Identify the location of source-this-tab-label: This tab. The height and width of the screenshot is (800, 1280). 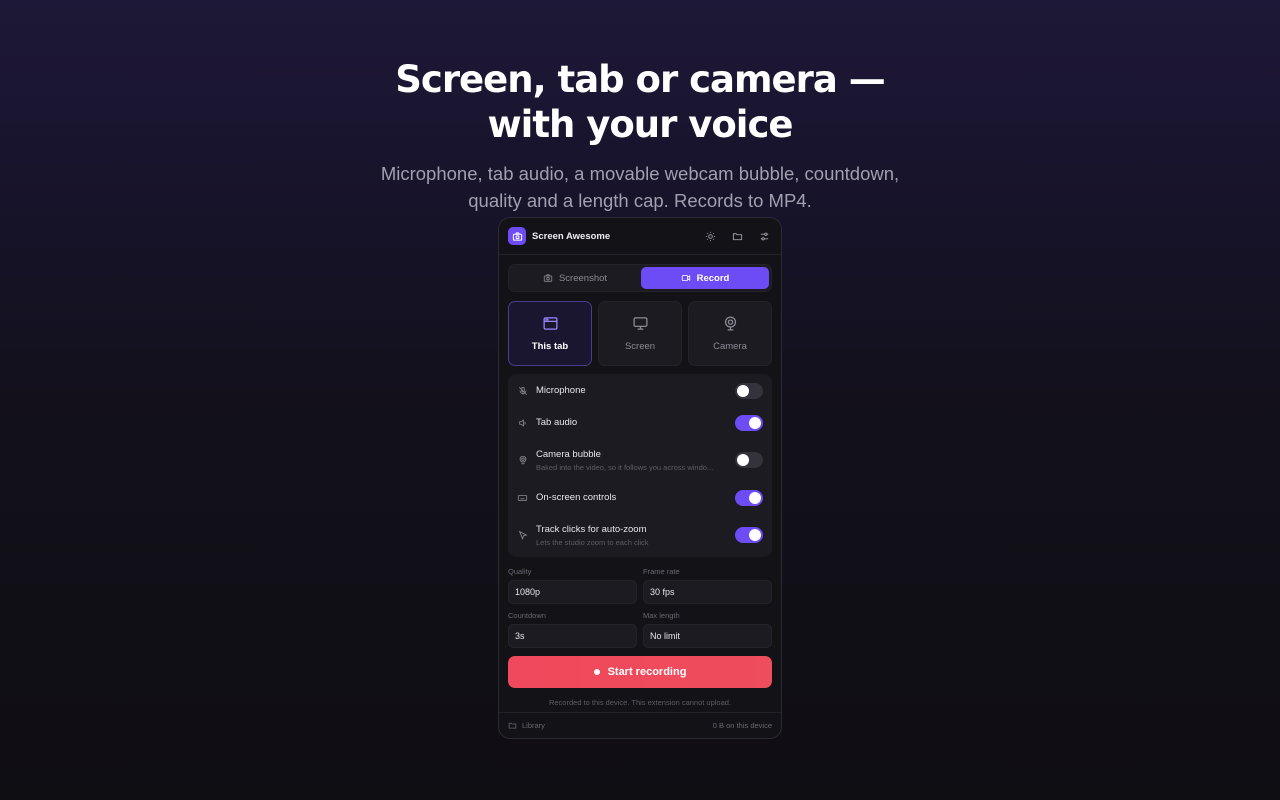
(550, 346).